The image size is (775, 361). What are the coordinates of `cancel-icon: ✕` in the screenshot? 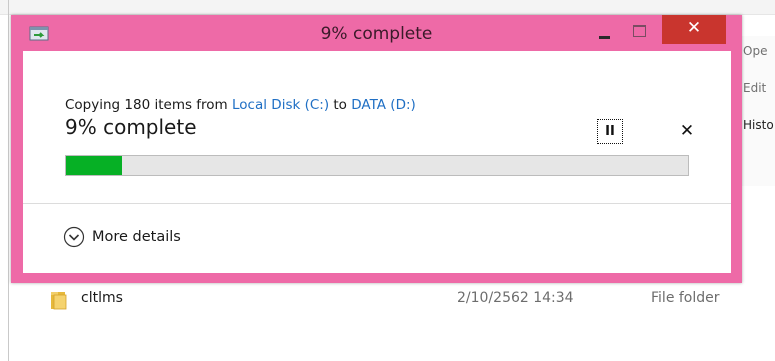 It's located at (687, 131).